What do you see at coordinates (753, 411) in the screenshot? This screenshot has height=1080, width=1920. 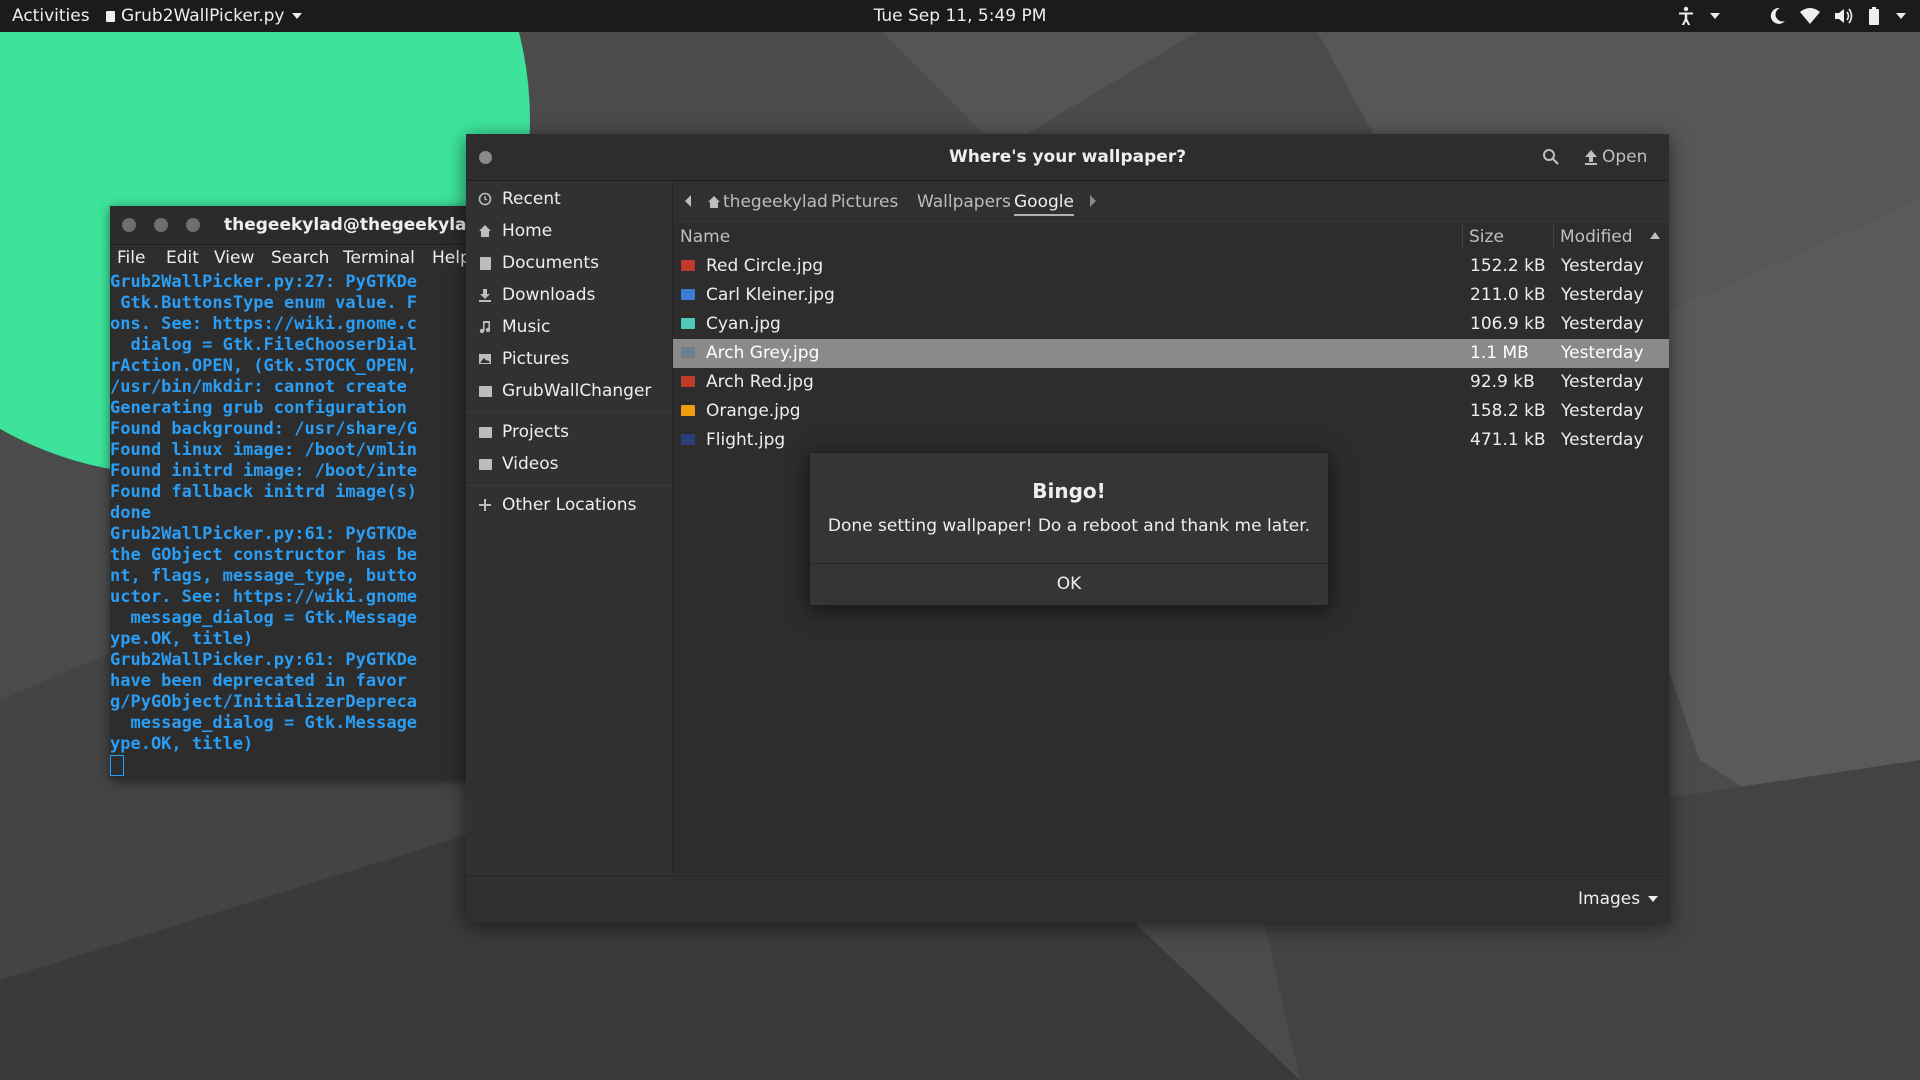 I see `file-name: Orange.jpg` at bounding box center [753, 411].